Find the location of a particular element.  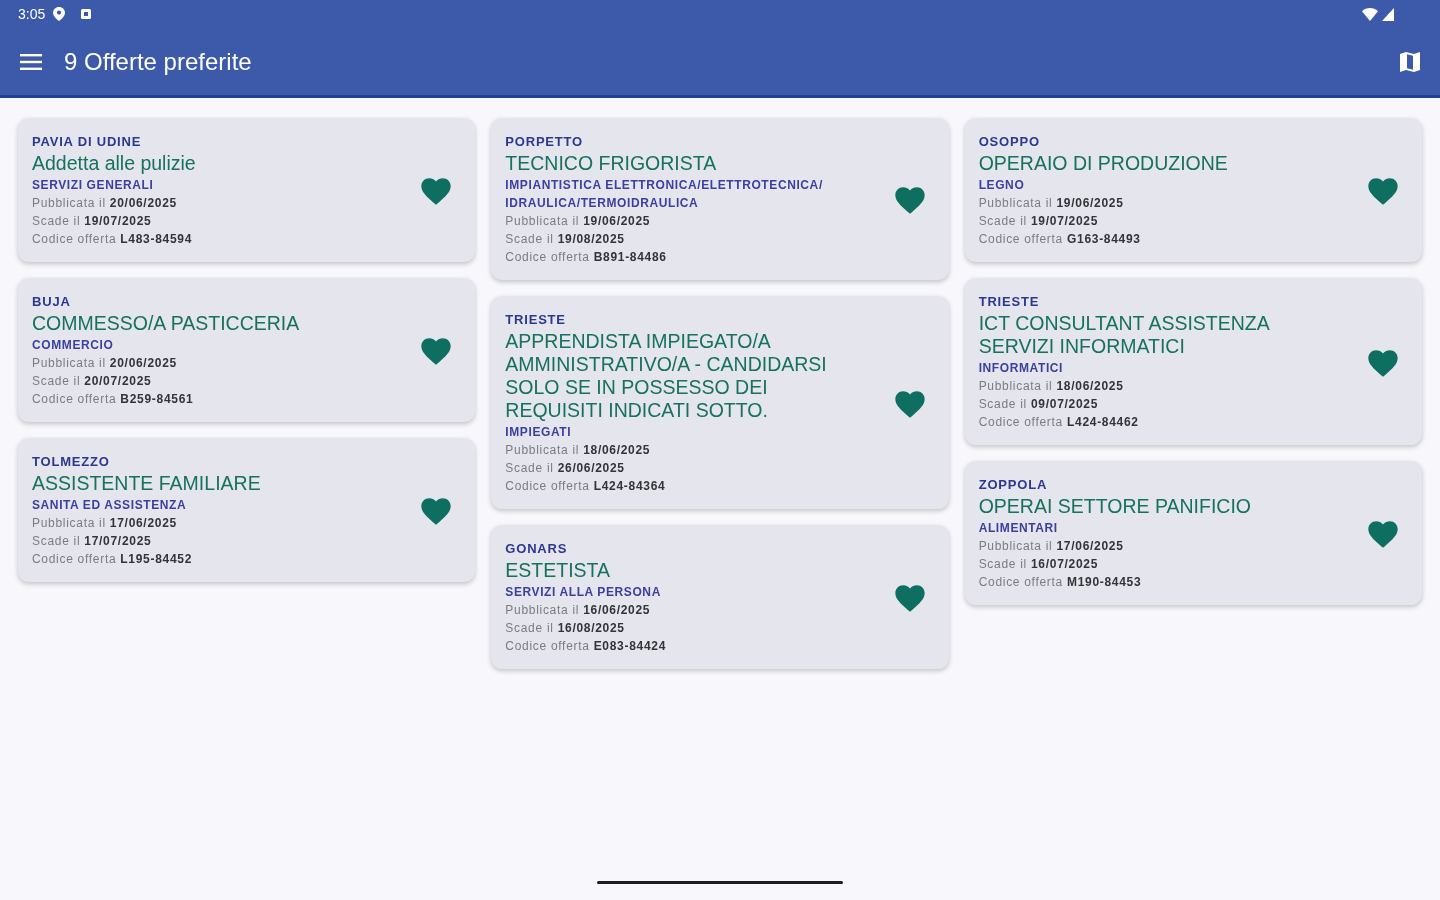

offer-location: ZOPPOLA is located at coordinates (1013, 485).